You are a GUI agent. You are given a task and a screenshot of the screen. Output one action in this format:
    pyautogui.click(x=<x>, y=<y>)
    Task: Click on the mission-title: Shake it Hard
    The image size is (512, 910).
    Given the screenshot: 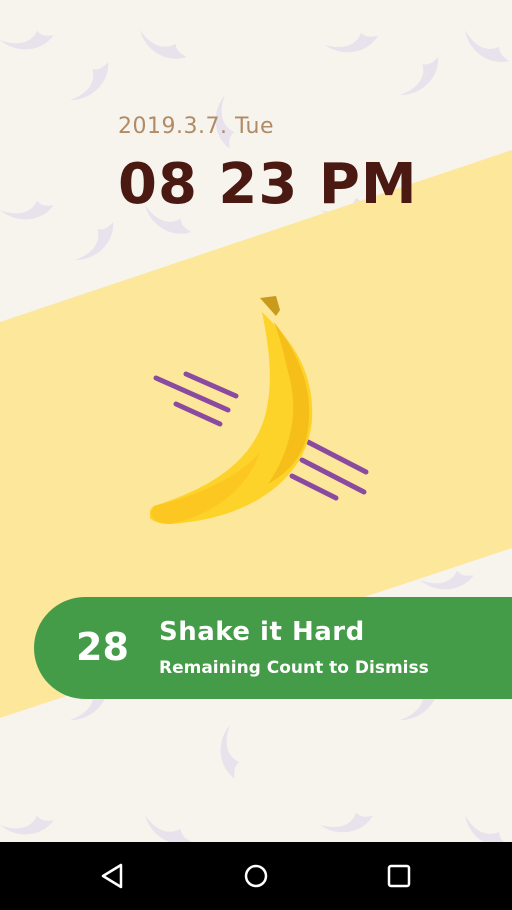 What is the action you would take?
    pyautogui.click(x=262, y=632)
    